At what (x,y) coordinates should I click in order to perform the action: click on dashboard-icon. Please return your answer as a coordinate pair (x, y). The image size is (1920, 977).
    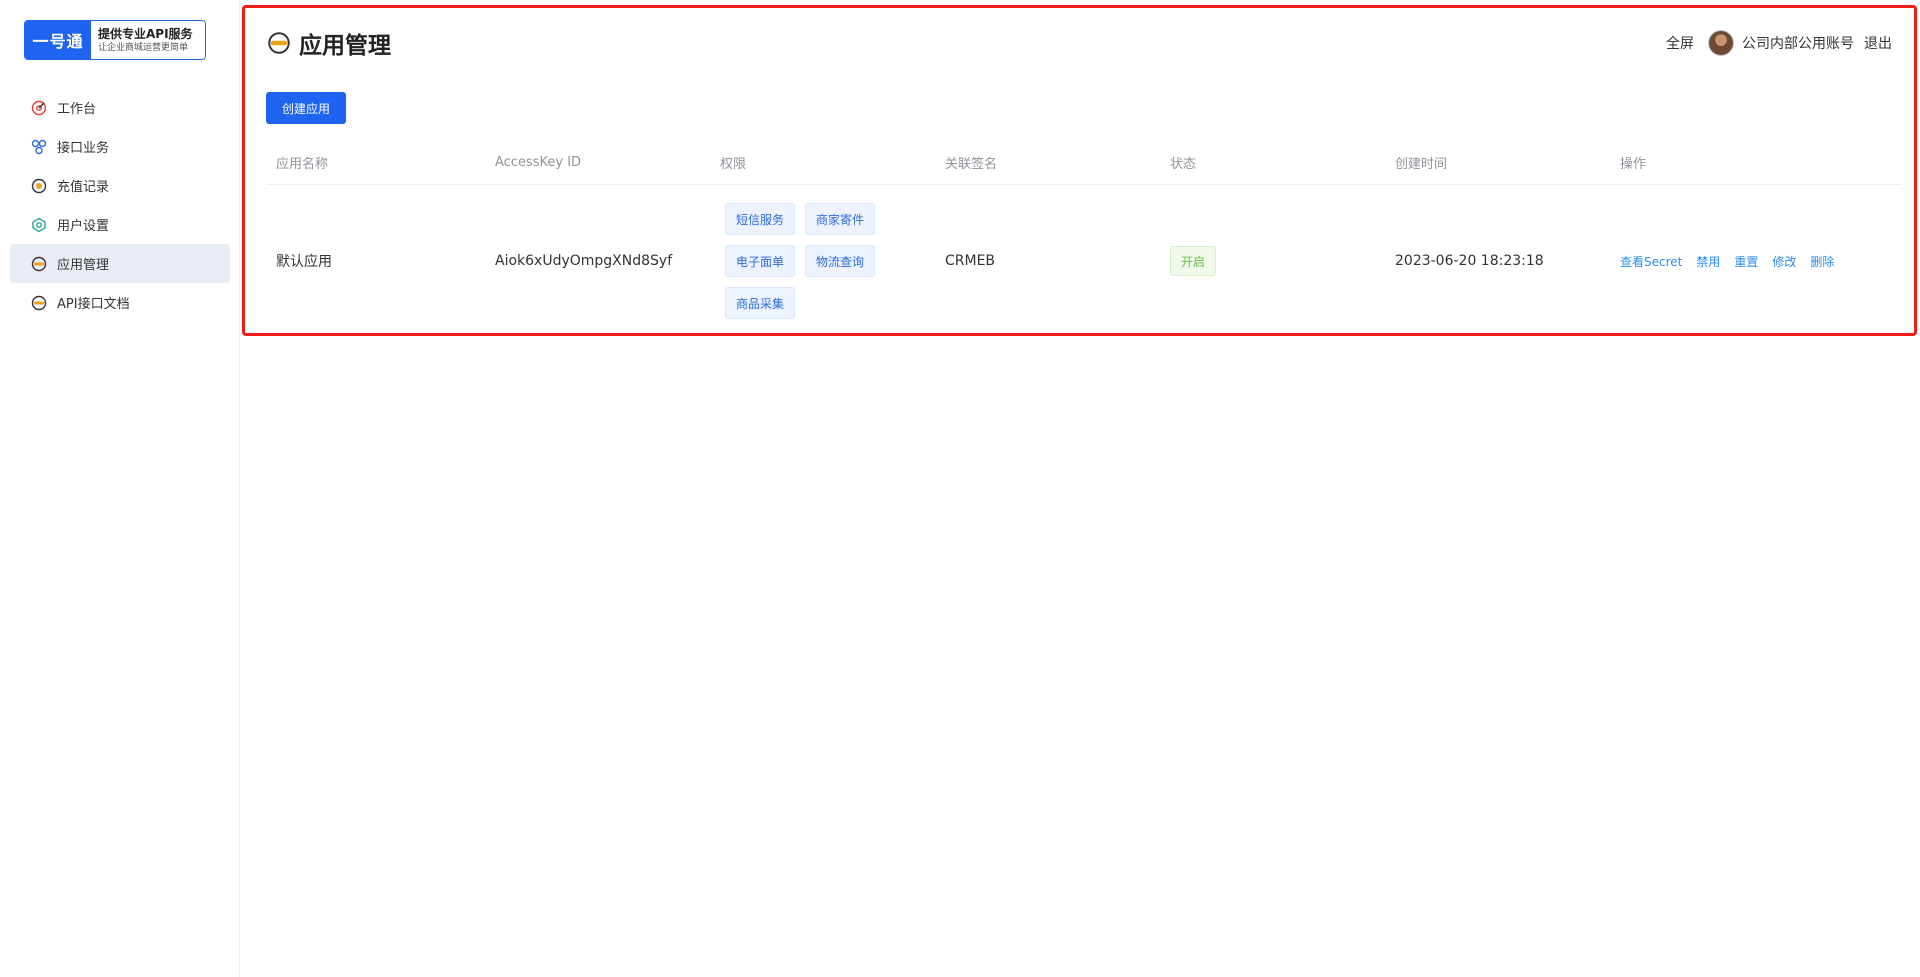
    Looking at the image, I should click on (39, 108).